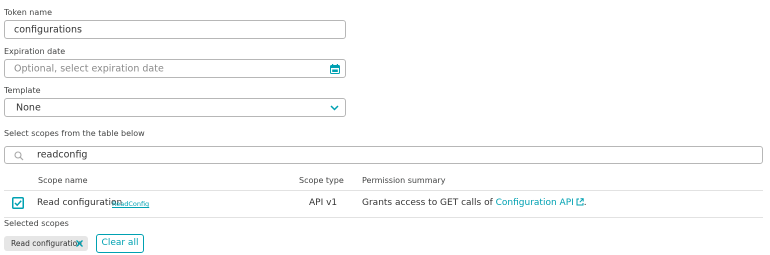 Image resolution: width=770 pixels, height=255 pixels. What do you see at coordinates (22, 90) in the screenshot?
I see `template-label: Template` at bounding box center [22, 90].